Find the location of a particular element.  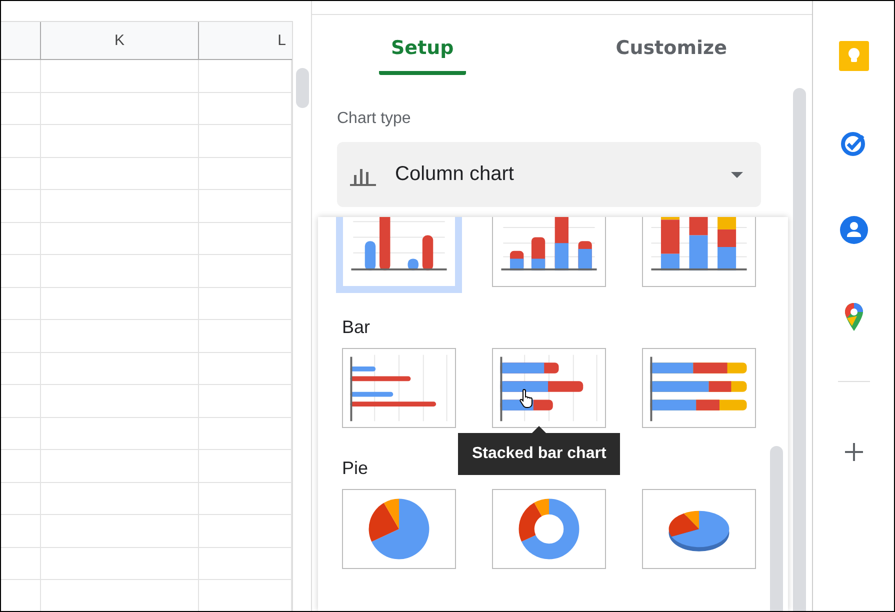

column-header: K is located at coordinates (120, 40).